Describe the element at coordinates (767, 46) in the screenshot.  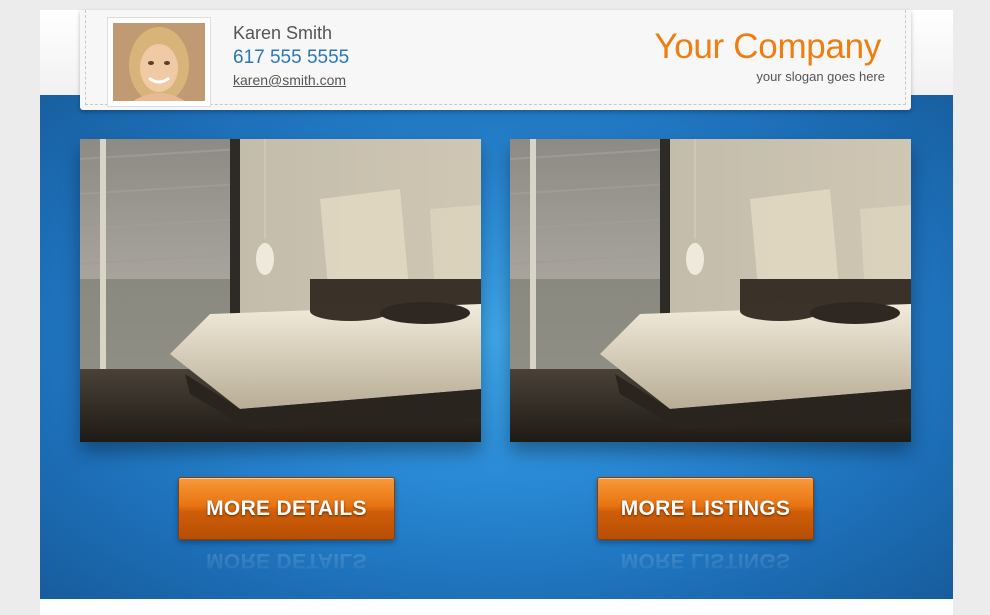
I see `company-name: Your Company` at that location.